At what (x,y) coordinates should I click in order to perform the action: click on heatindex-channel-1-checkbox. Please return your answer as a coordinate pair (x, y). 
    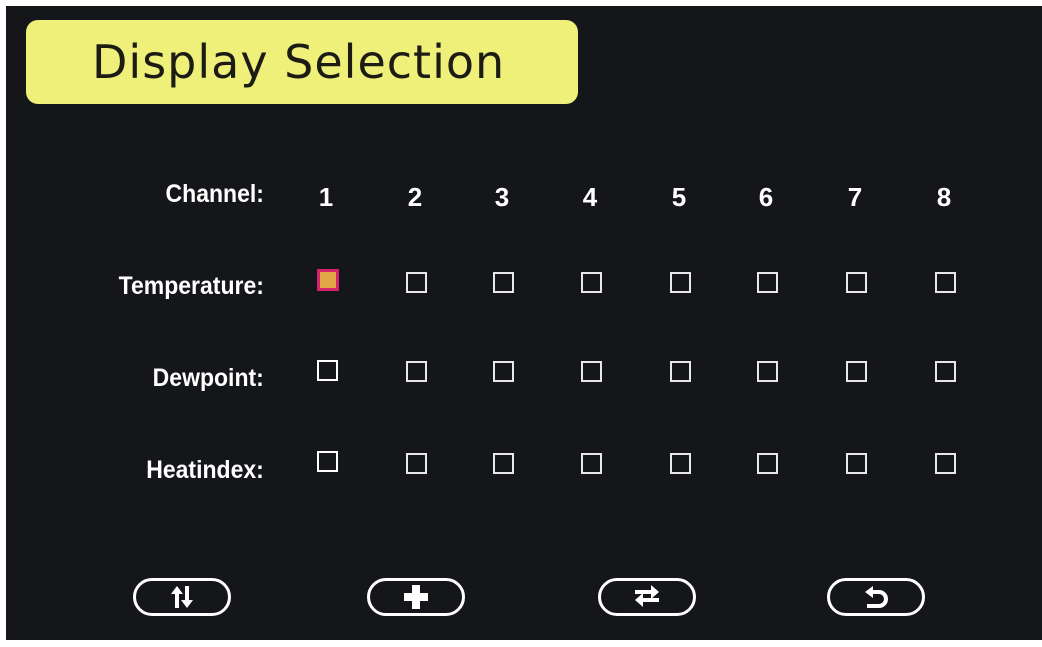
    Looking at the image, I should click on (327, 461).